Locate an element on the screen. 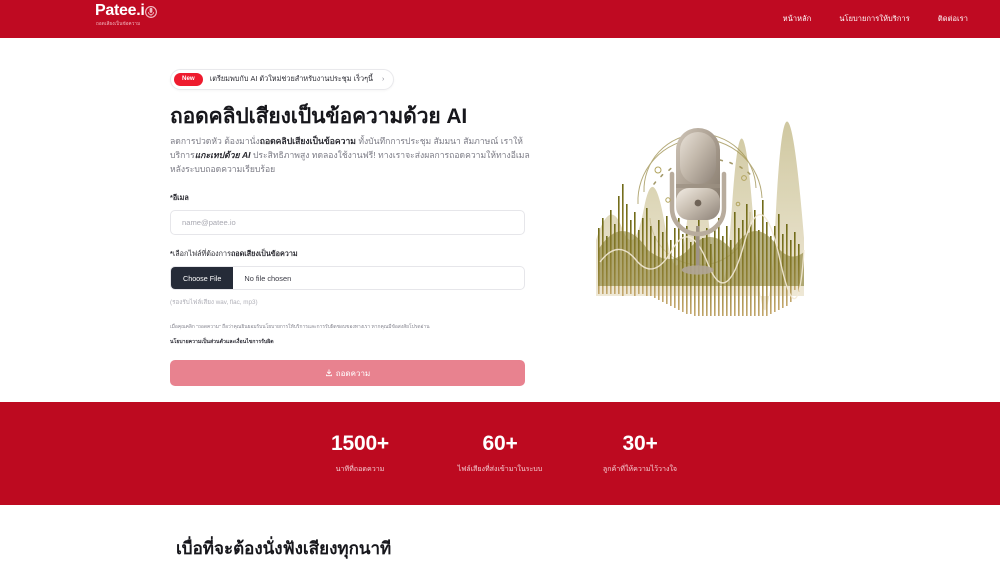 This screenshot has width=1000, height=563. file-label: *เลือกไฟล์ที่ต้องการถอดเสียงเป็นข้อความ is located at coordinates (347, 254).